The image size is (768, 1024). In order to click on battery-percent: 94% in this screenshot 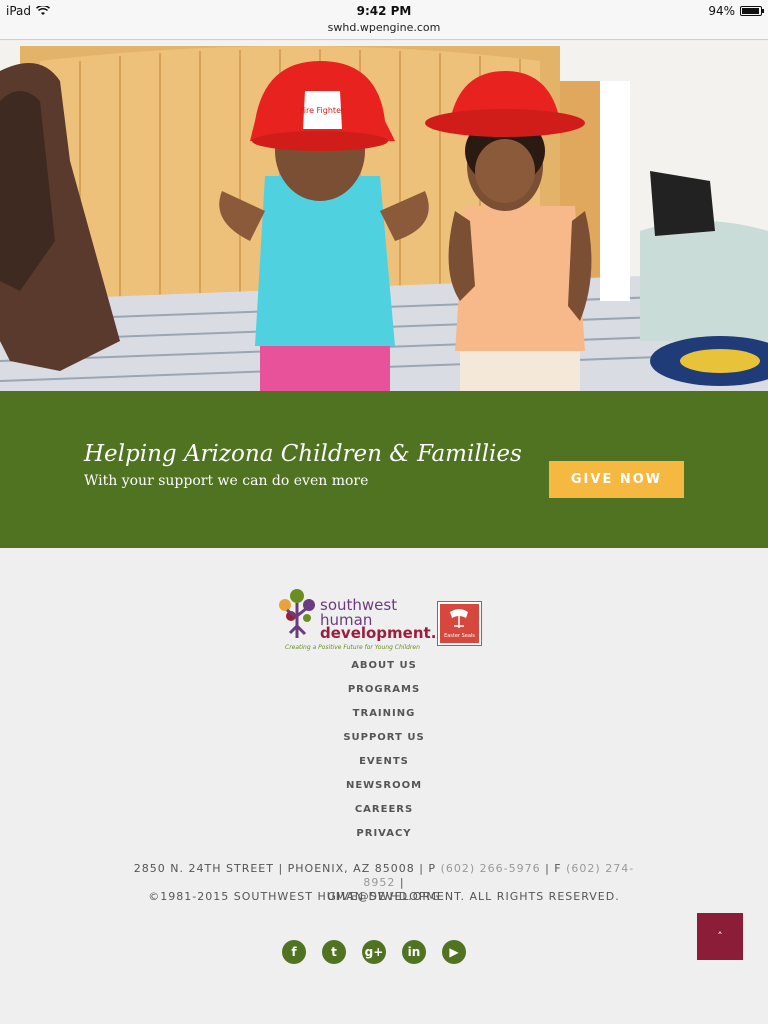, I will do `click(721, 11)`.